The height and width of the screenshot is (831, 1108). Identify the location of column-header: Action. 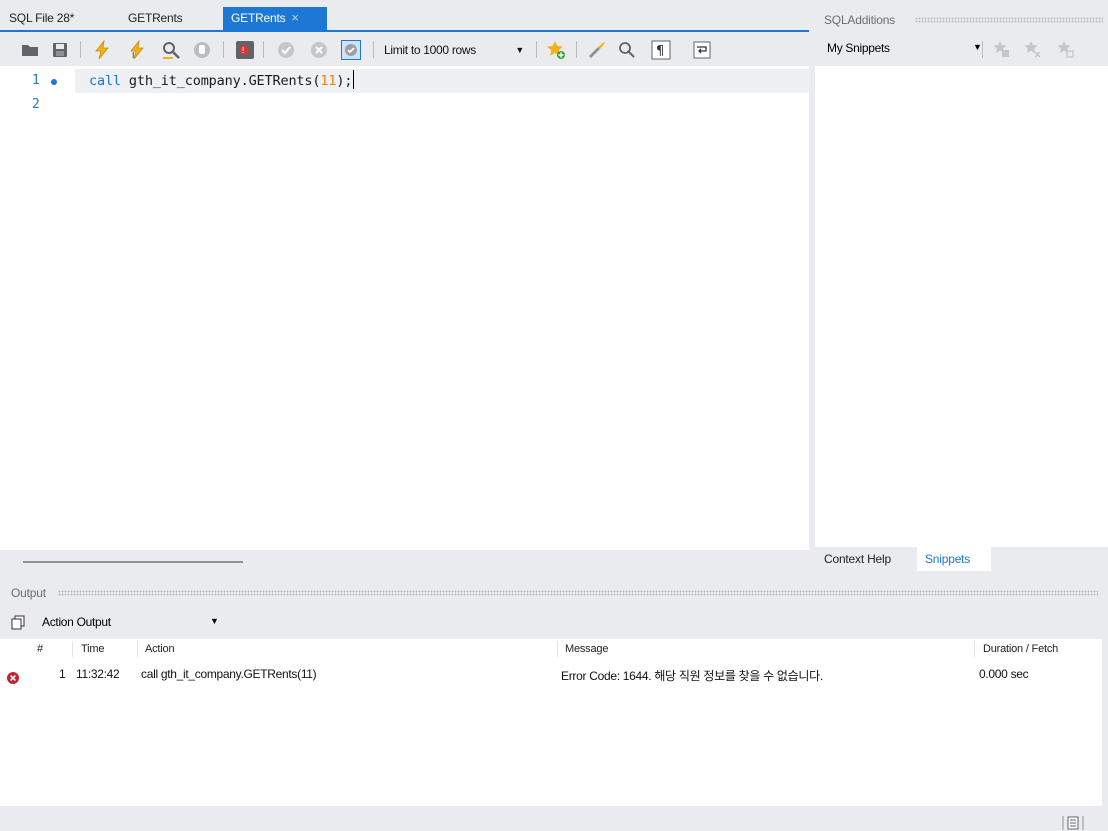
(160, 649).